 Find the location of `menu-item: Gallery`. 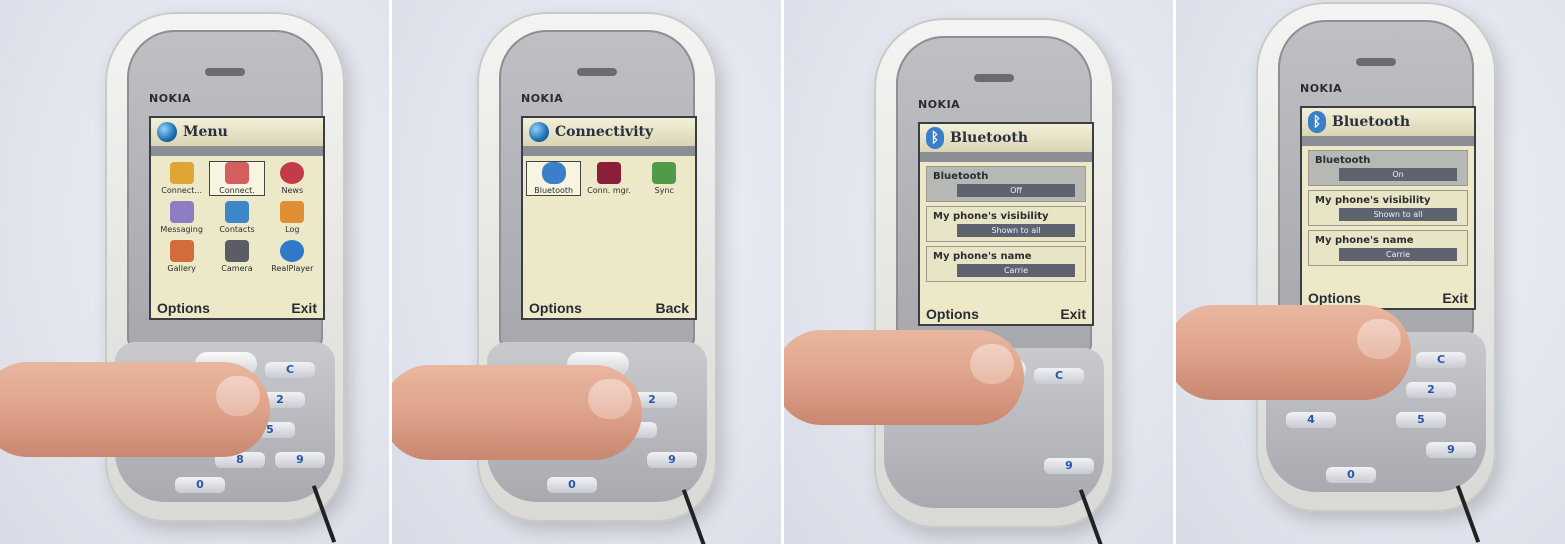

menu-item: Gallery is located at coordinates (181, 256).